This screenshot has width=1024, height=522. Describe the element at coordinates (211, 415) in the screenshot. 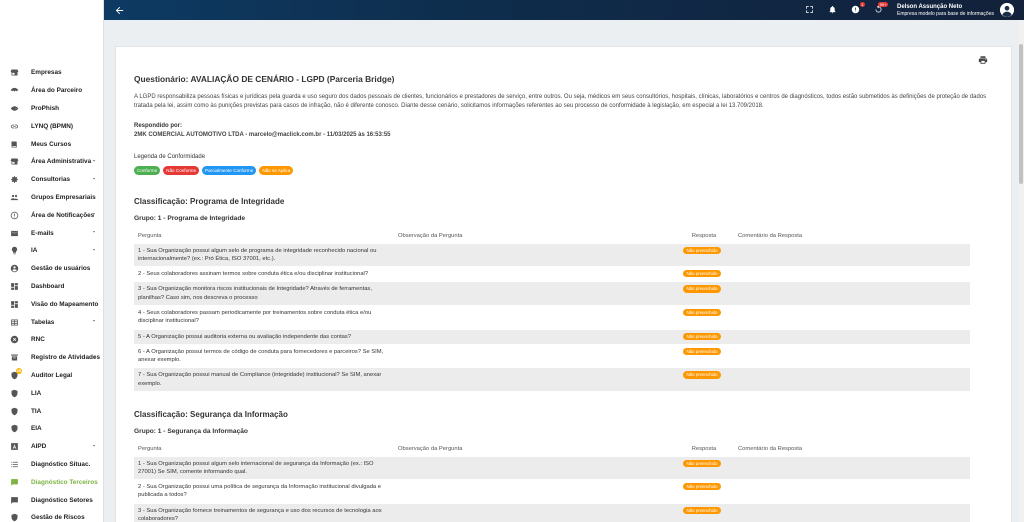

I see `classification-title: Classificação: Segurança da Informação` at that location.